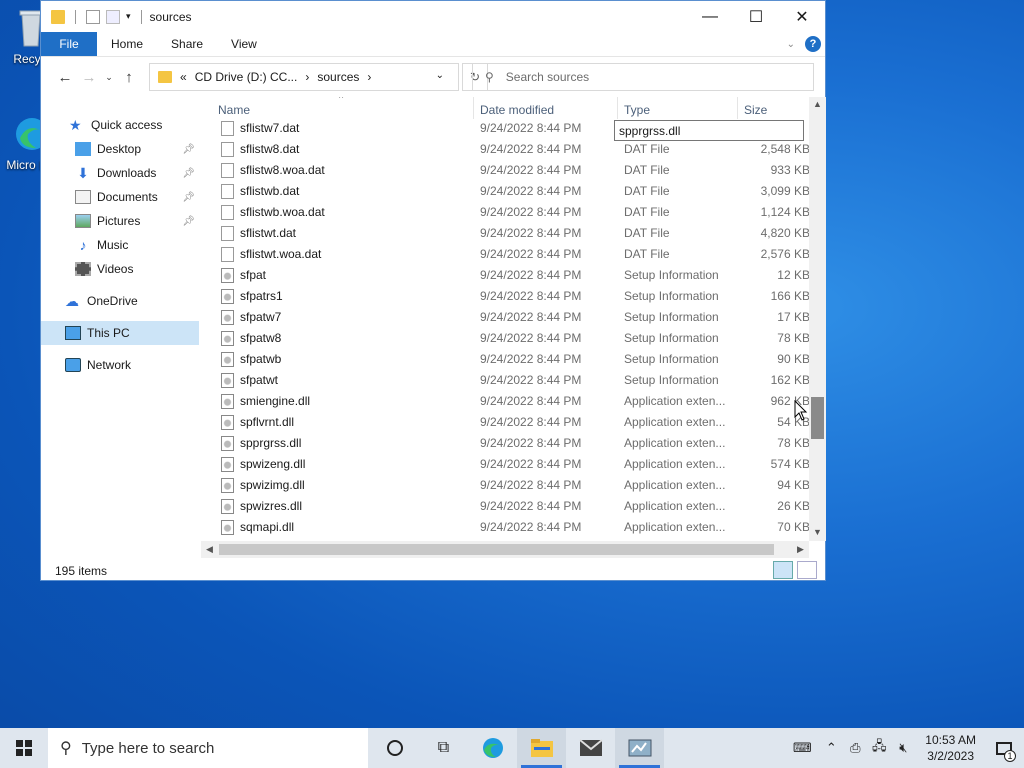  Describe the element at coordinates (69, 44) in the screenshot. I see `tab-file: File` at that location.